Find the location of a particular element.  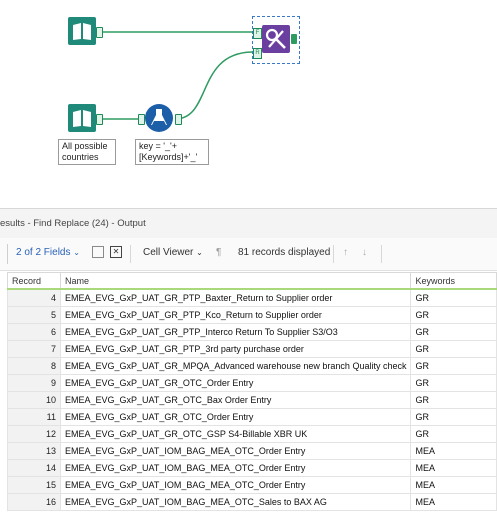

input-data-tool-countries is located at coordinates (82, 118).